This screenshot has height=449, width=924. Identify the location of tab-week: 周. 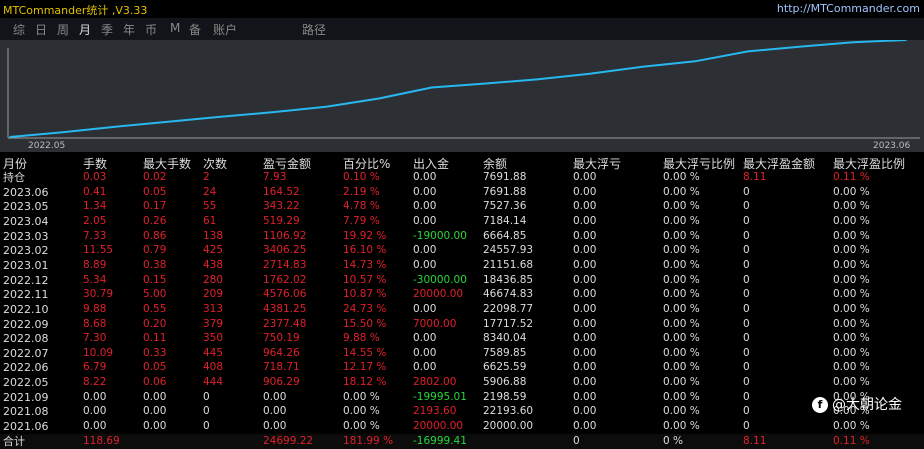
(63, 29).